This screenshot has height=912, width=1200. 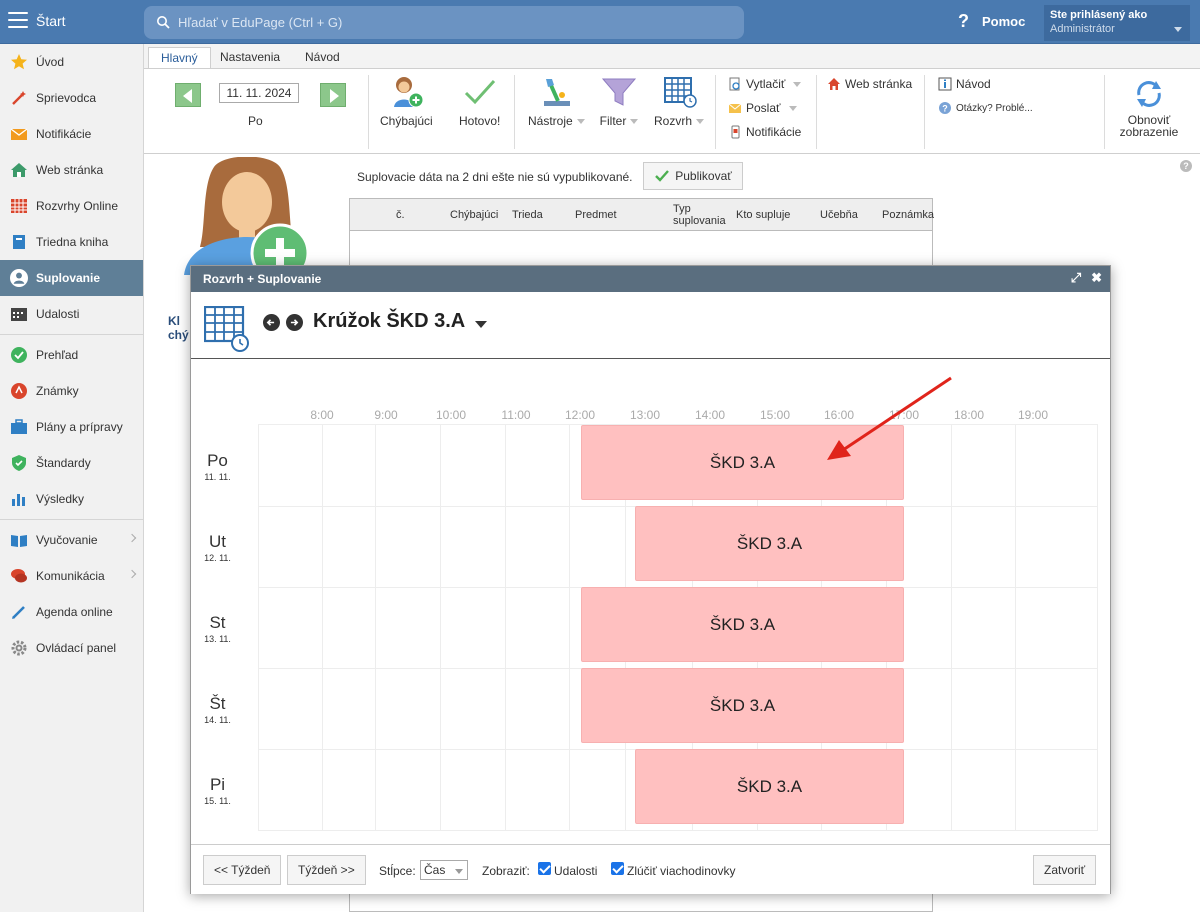 I want to click on timetable-name: Krúžok ŠKD 3.A, so click(x=389, y=321).